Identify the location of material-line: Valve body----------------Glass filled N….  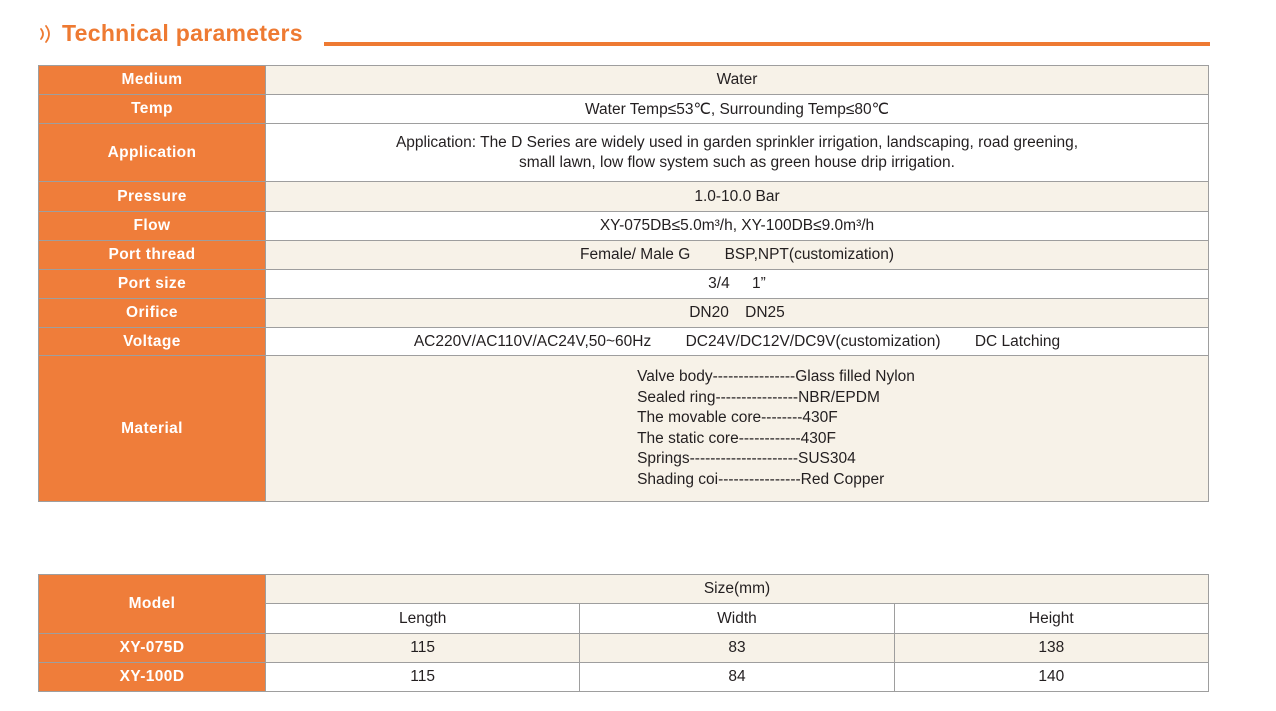
(776, 376).